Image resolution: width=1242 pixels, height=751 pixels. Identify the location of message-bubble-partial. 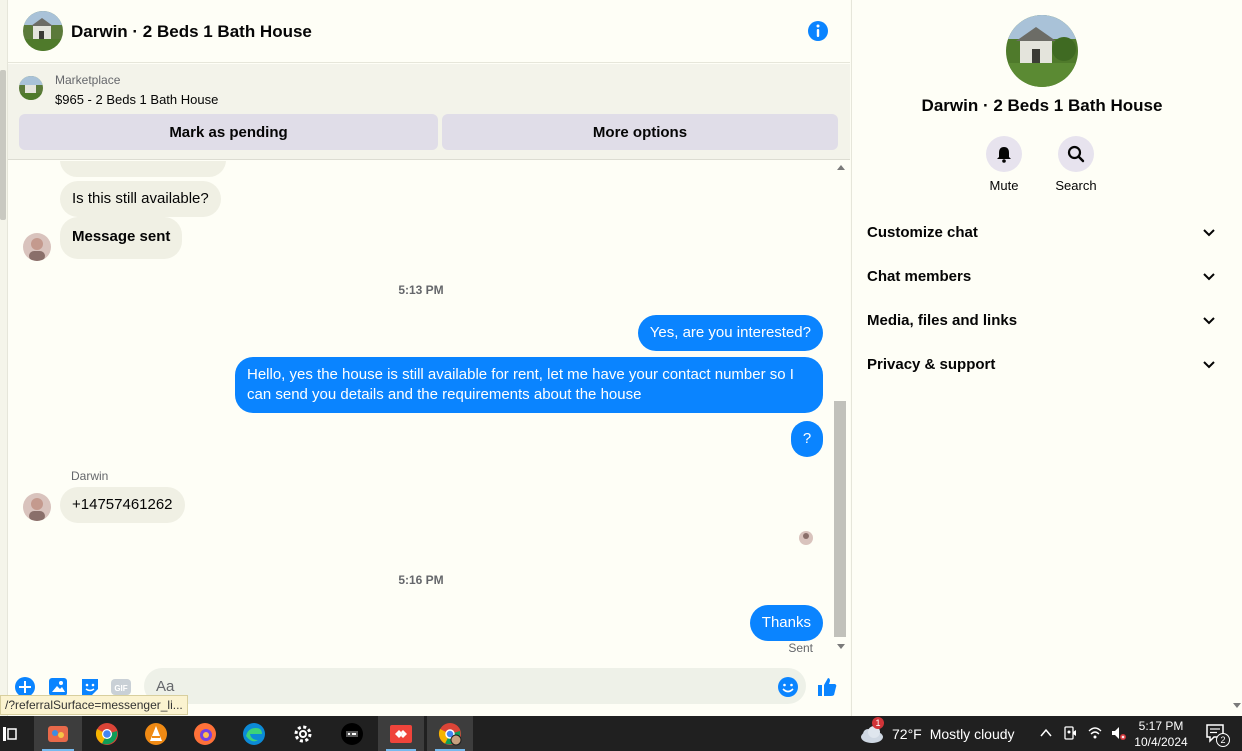
(143, 169).